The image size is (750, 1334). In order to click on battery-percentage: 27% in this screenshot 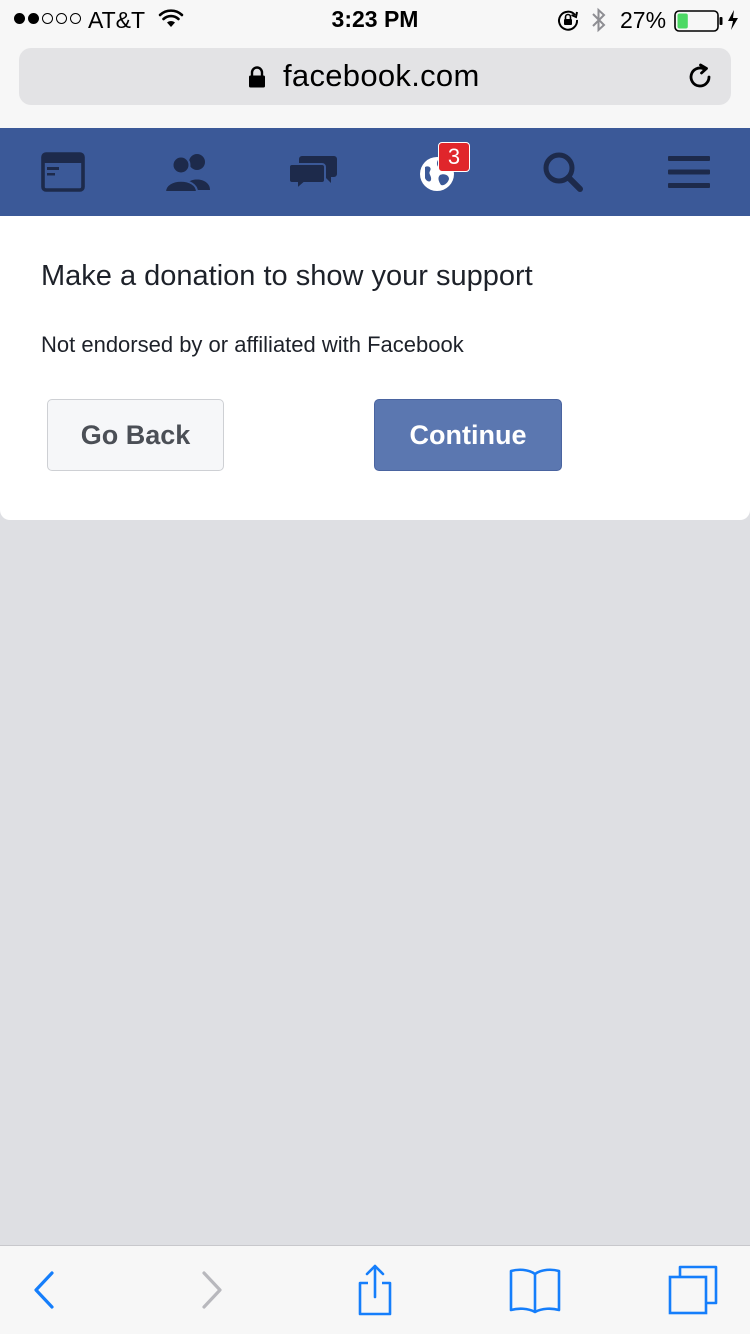, I will do `click(643, 20)`.